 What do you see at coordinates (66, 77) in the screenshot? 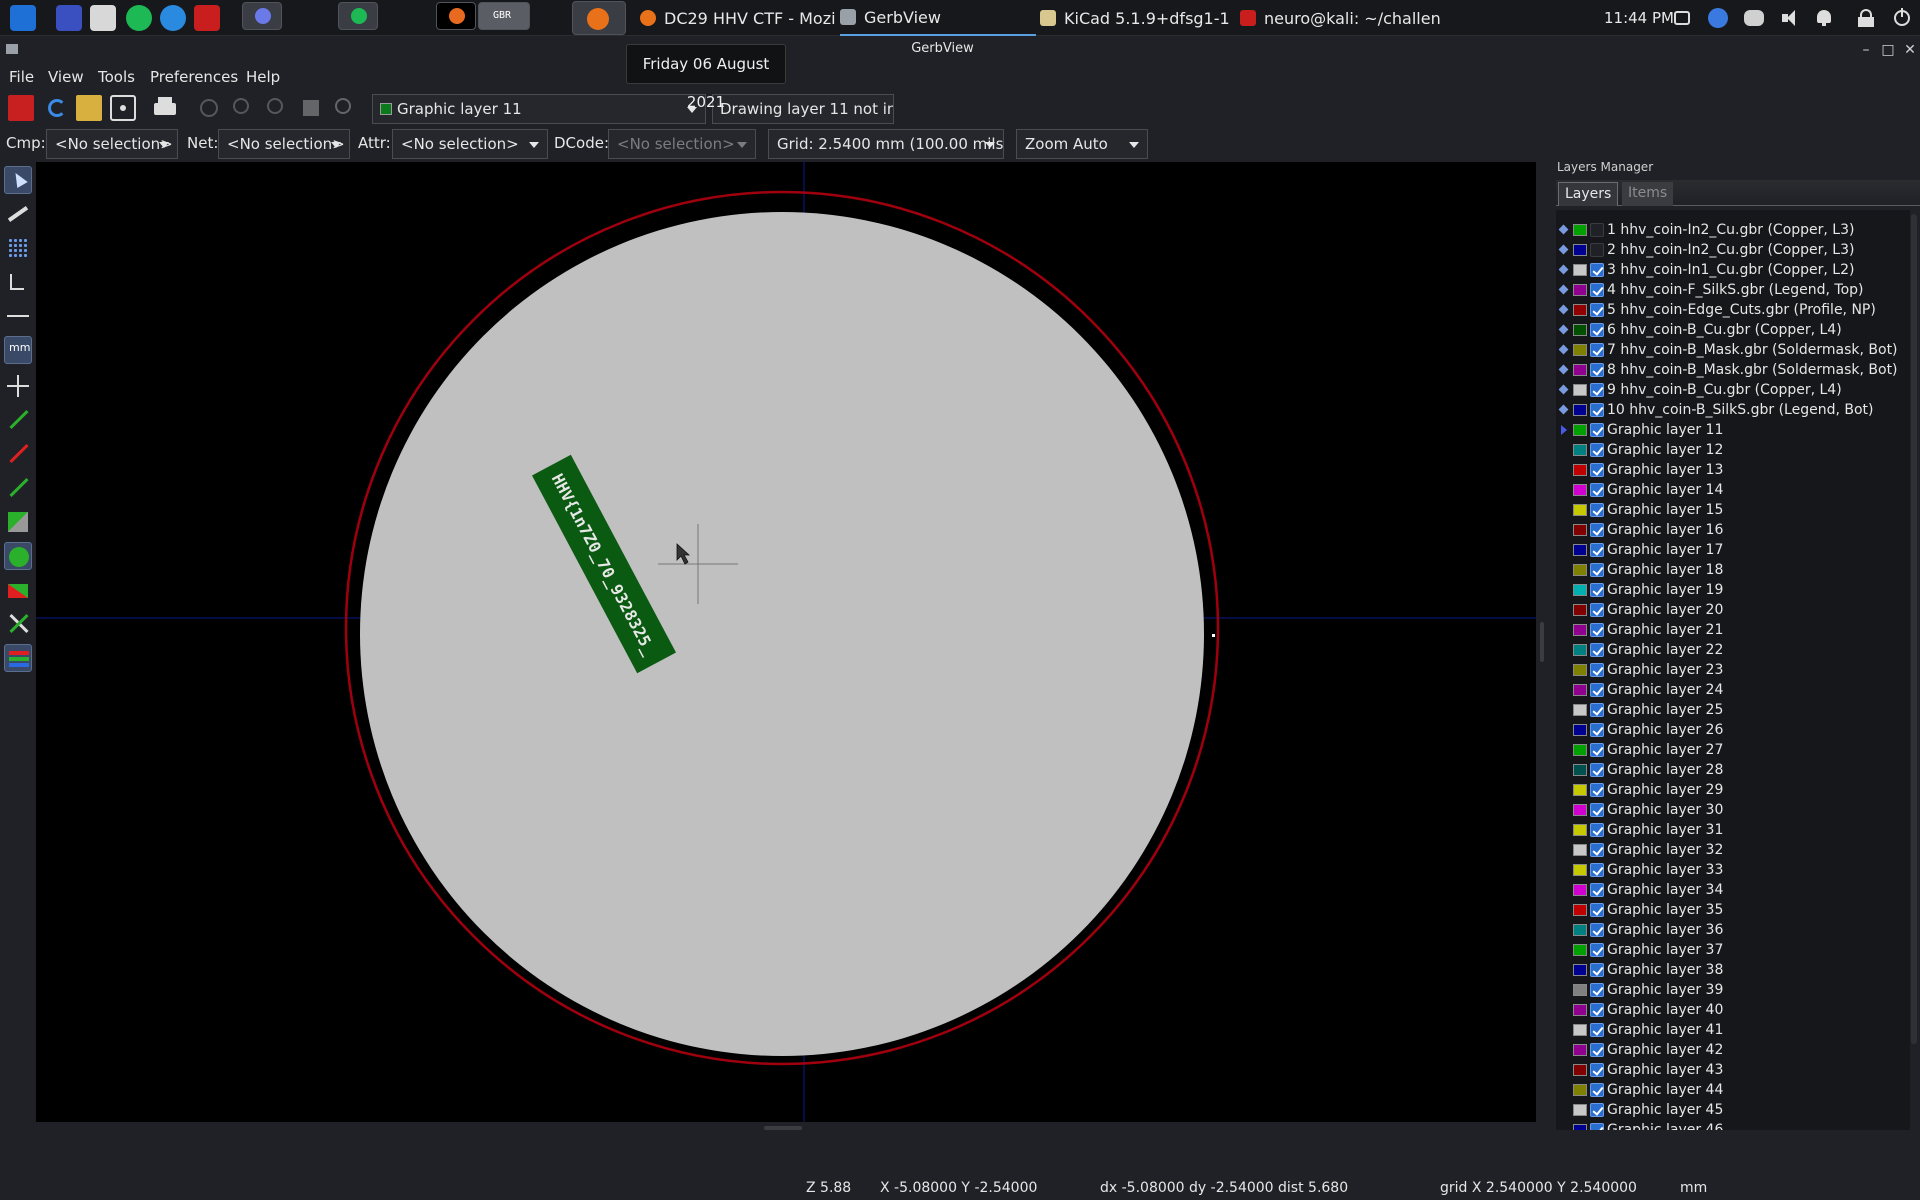
I see `menu-view: View` at bounding box center [66, 77].